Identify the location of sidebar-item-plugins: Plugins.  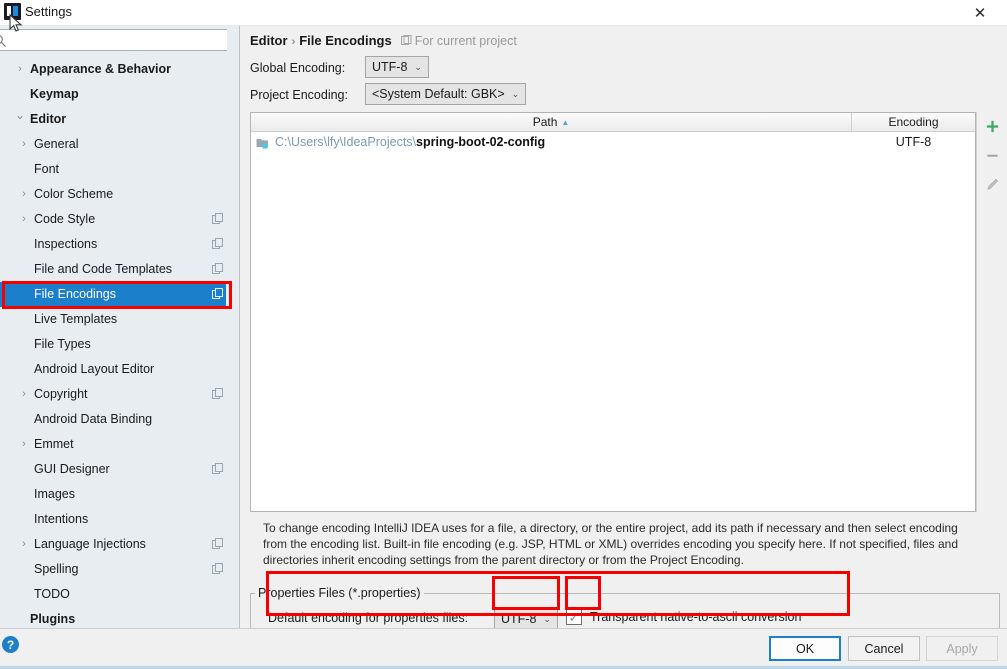
(113, 617).